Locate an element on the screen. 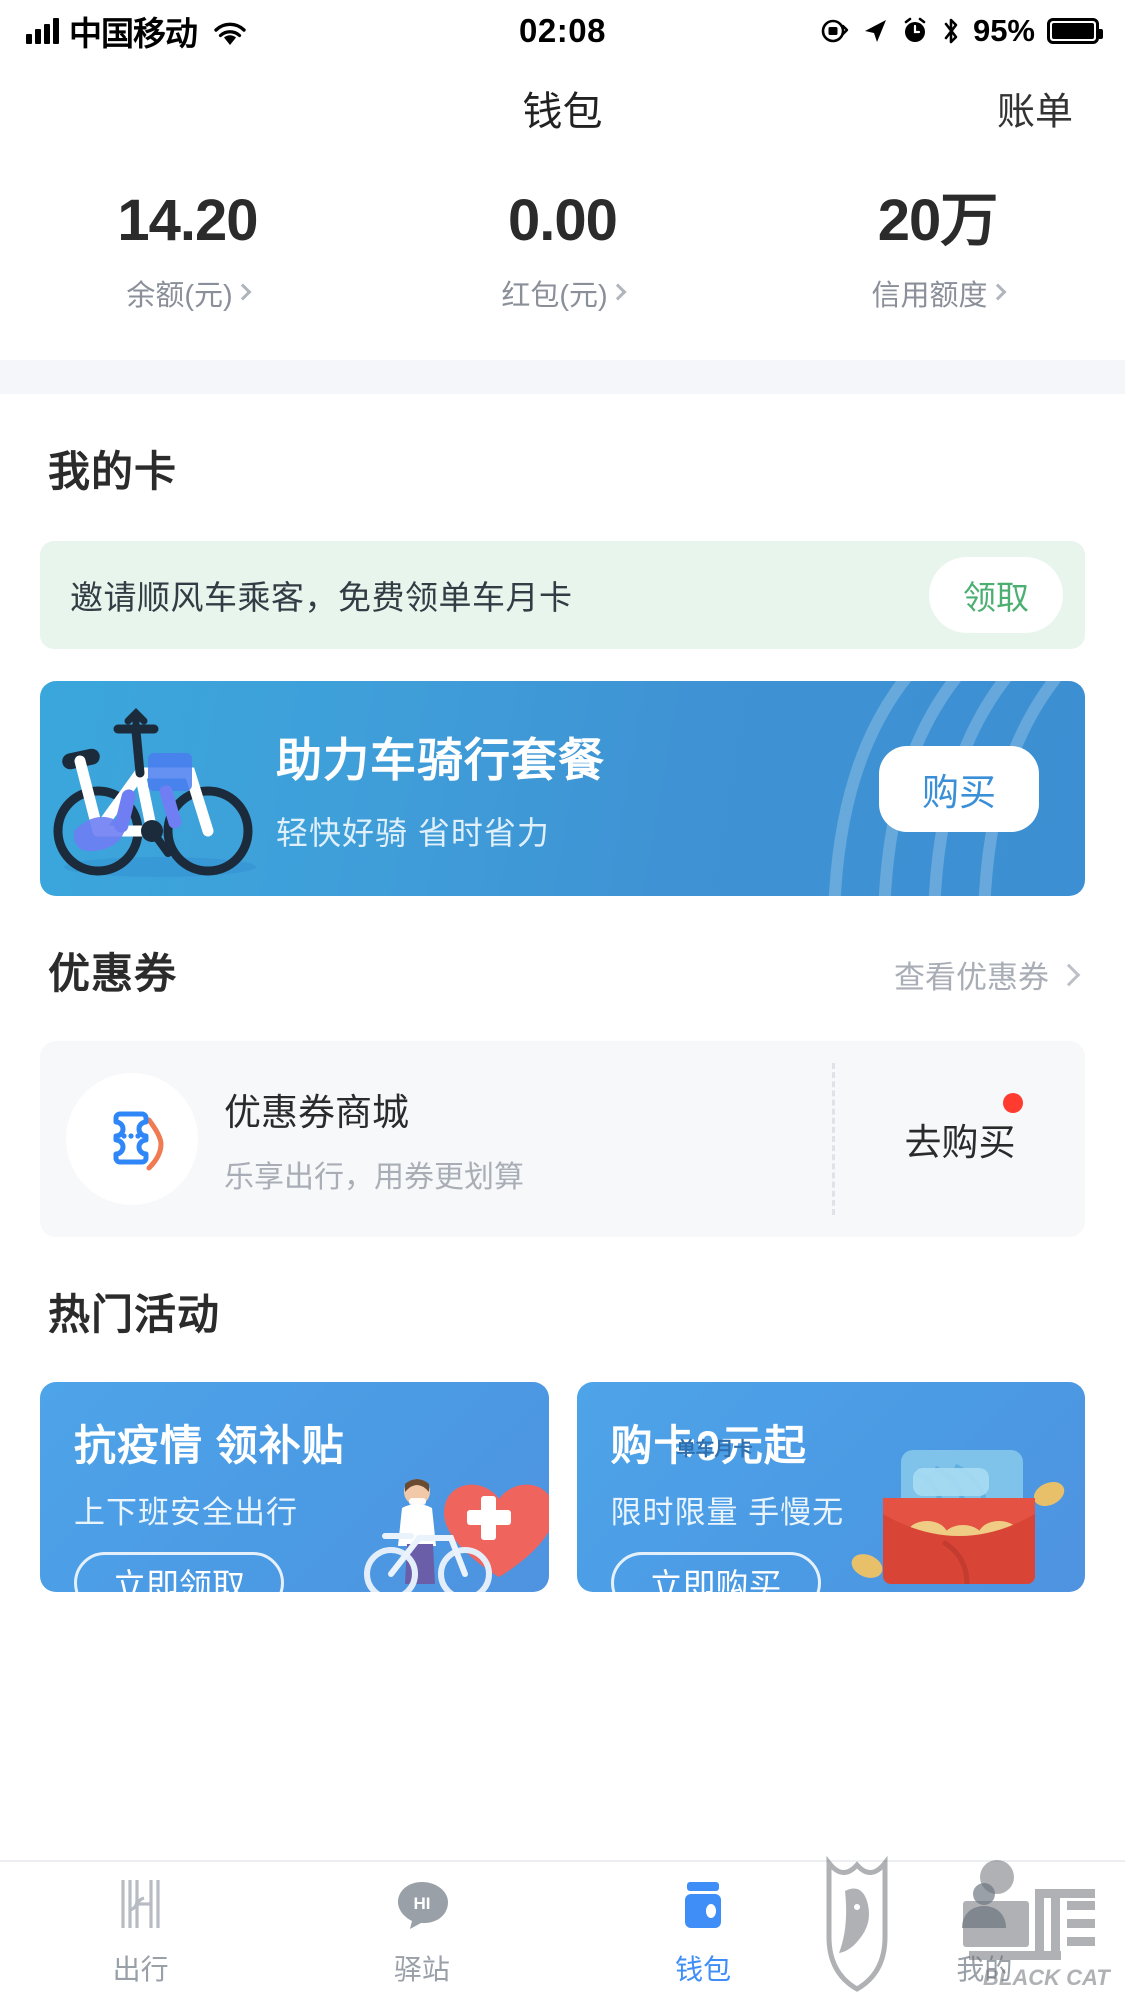 This screenshot has width=1125, height=2001. coupon-mall-card: 优惠券商城 乐享出行，用券更划算 去购买 is located at coordinates (562, 1139).